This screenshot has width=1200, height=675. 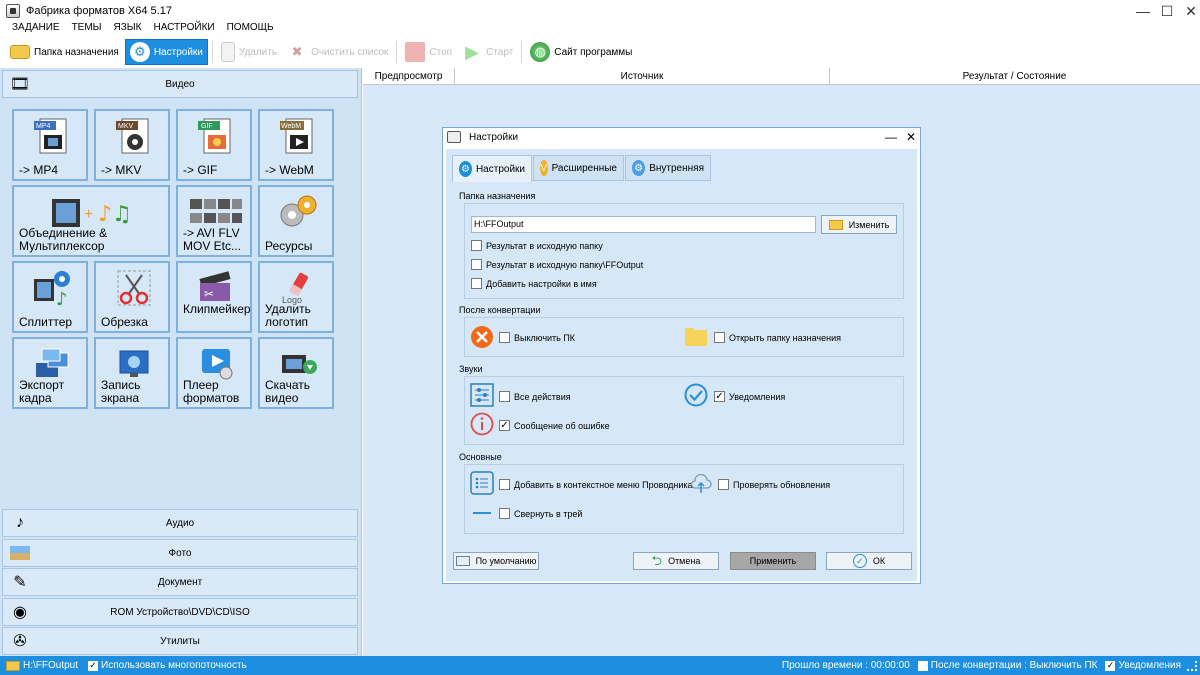 I want to click on col-result: Результат / Состояние, so click(x=1014, y=76).